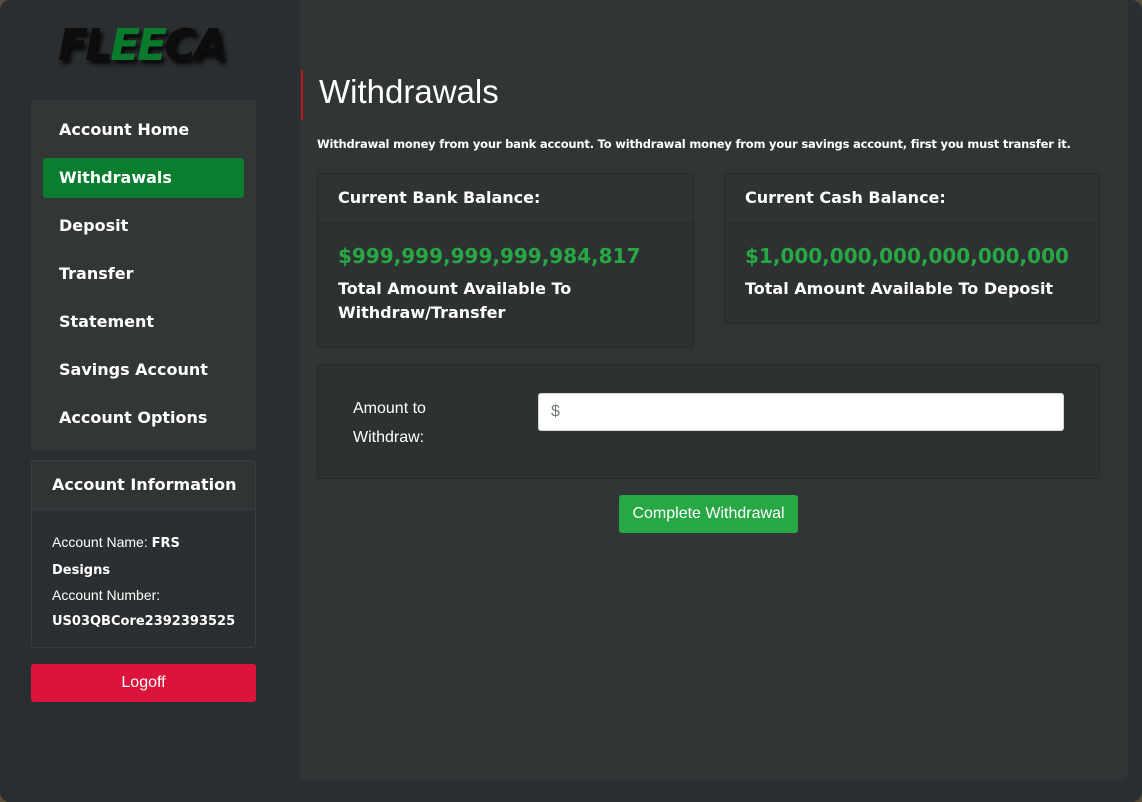 The width and height of the screenshot is (1142, 802). What do you see at coordinates (143, 418) in the screenshot?
I see `nav-item-account-options: Account Options` at bounding box center [143, 418].